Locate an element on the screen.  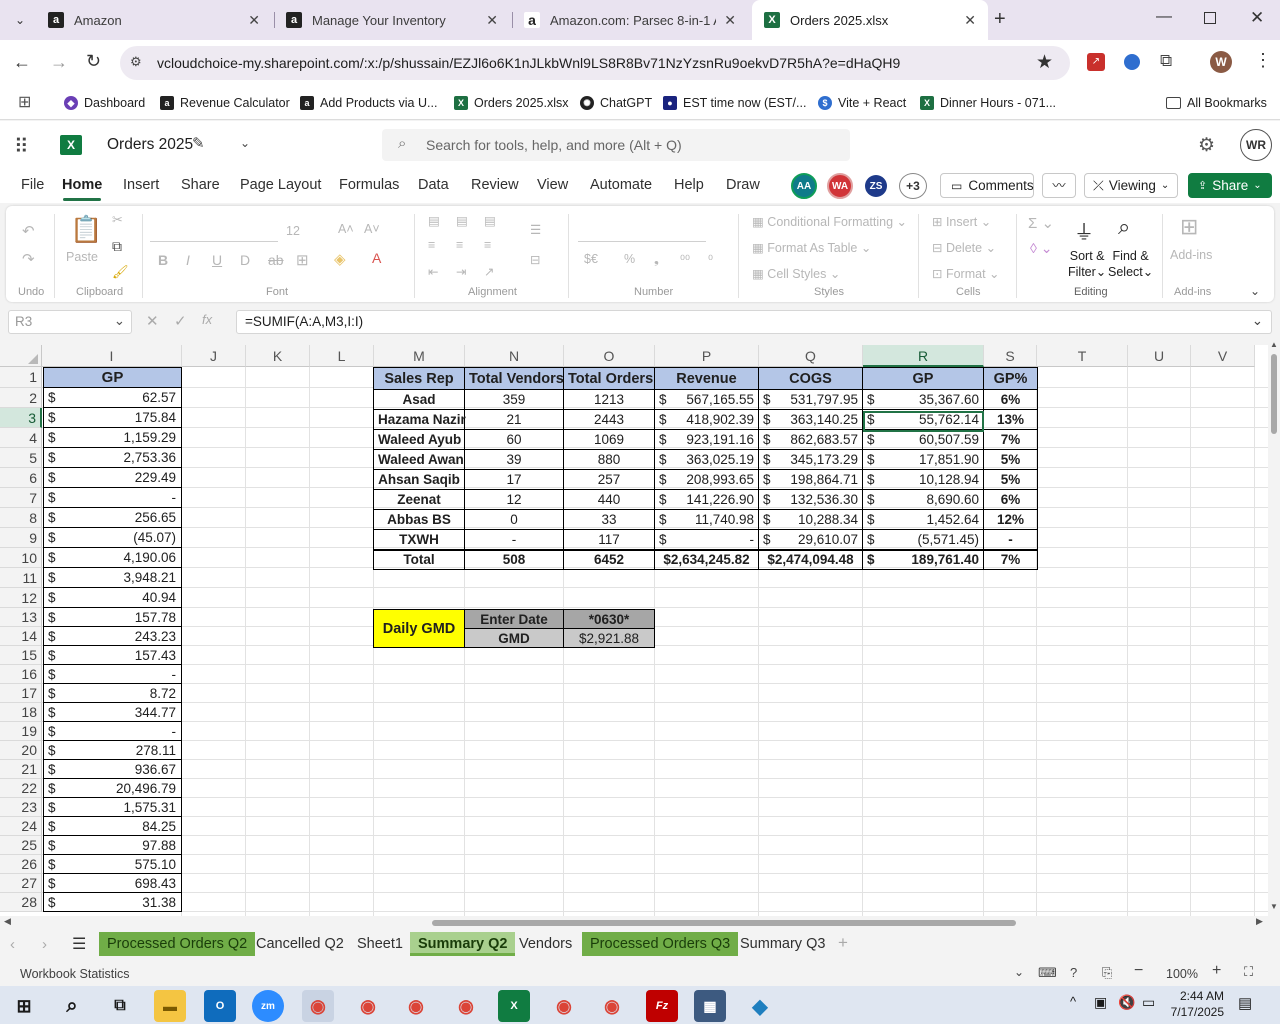
tab-insert: Insert is located at coordinates (141, 185).